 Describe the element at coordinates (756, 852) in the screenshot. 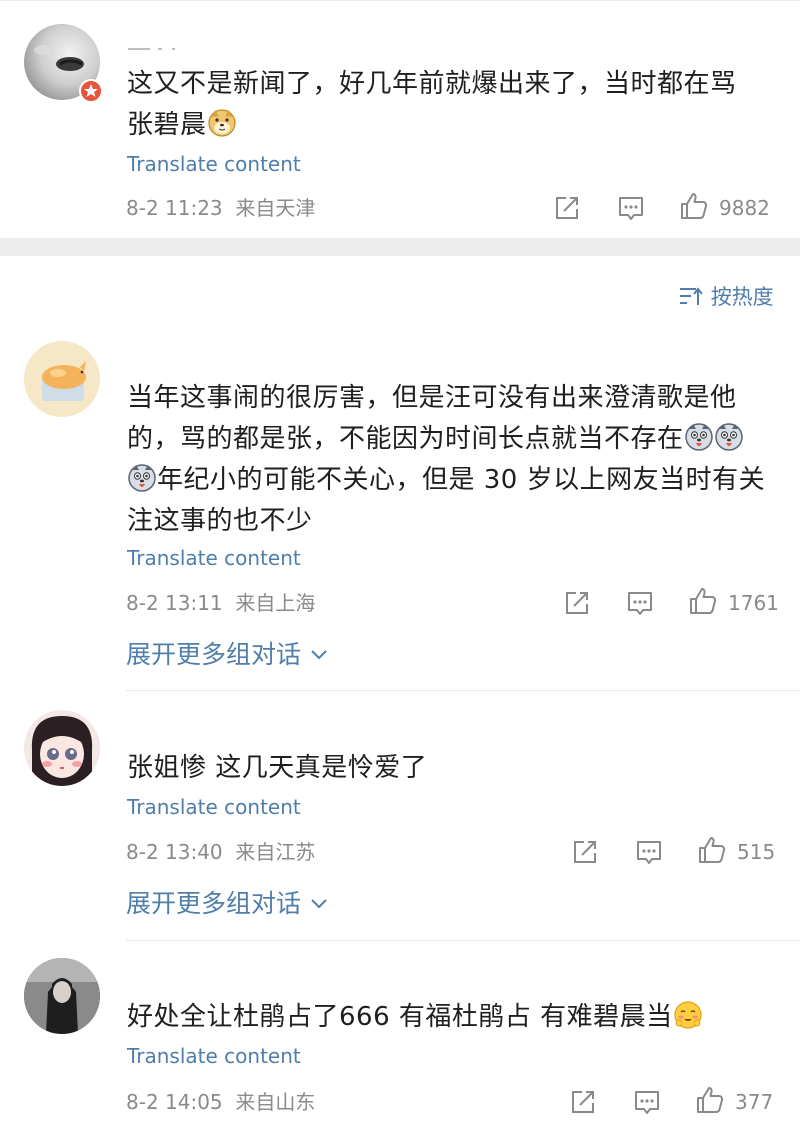

I see `like-count: 515` at that location.